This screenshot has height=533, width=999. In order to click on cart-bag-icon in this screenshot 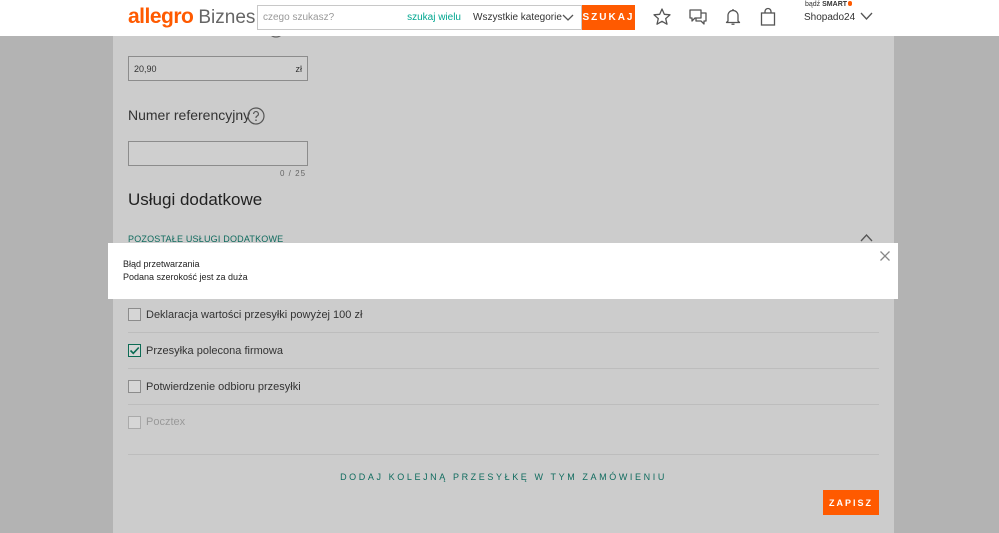, I will do `click(768, 17)`.